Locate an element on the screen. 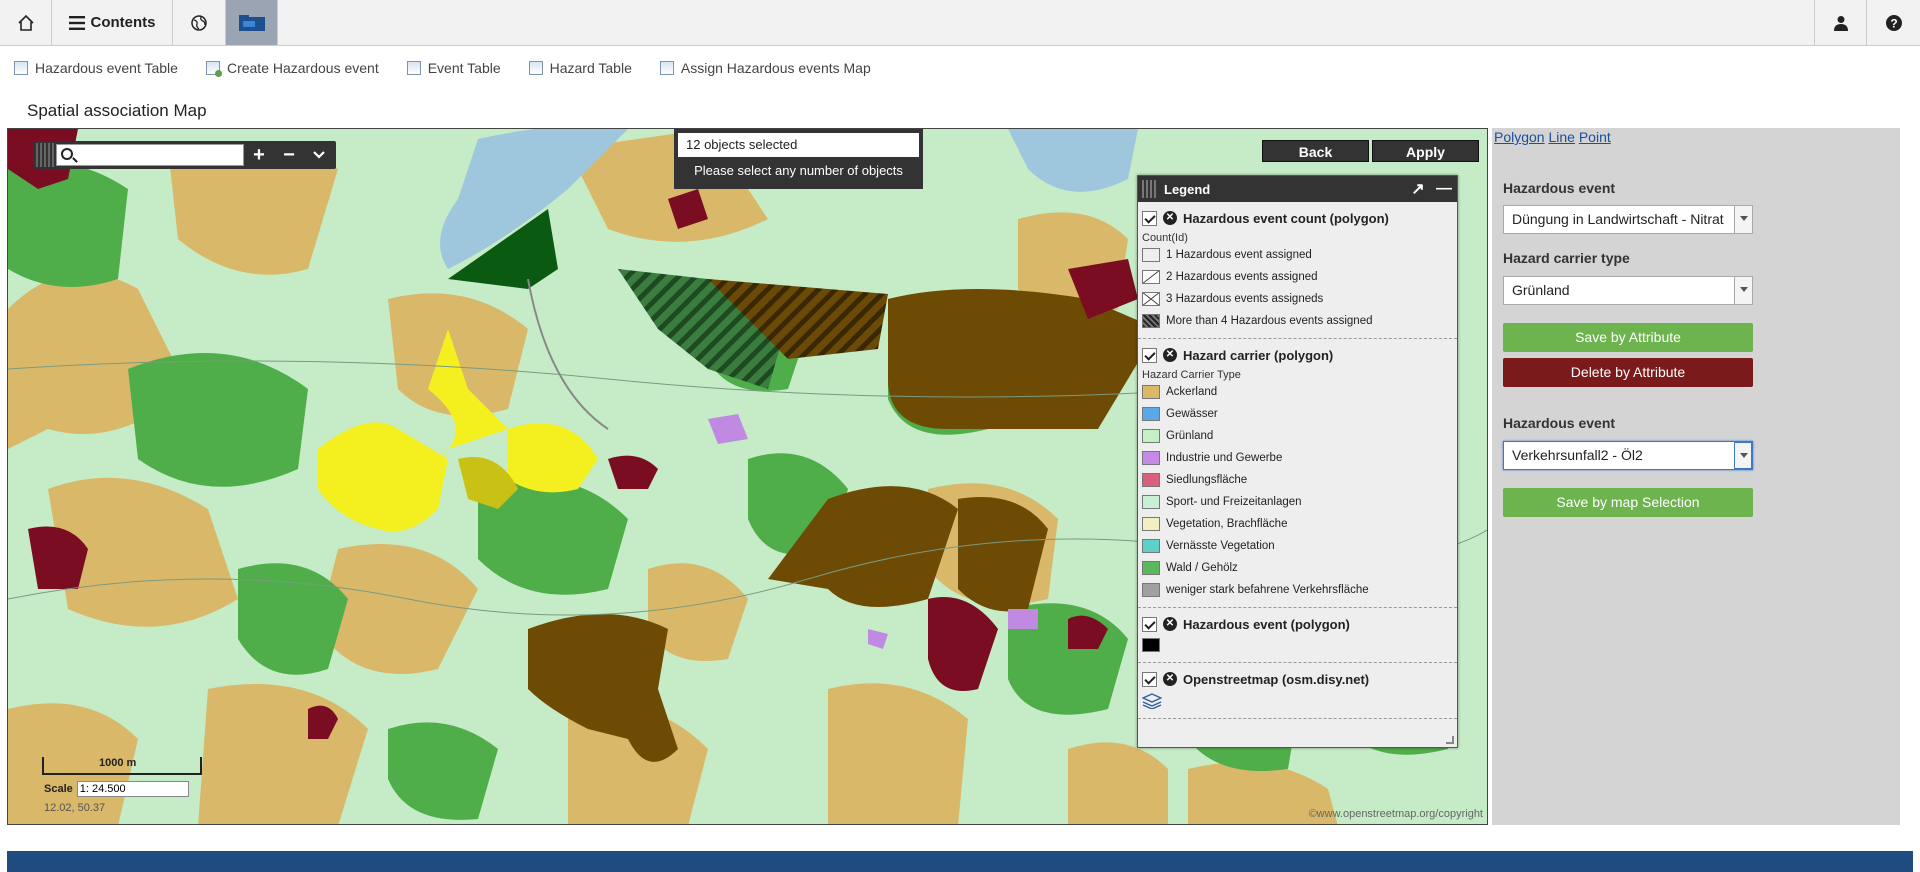  legend-item-label: Wald / Gehölz is located at coordinates (1202, 568).